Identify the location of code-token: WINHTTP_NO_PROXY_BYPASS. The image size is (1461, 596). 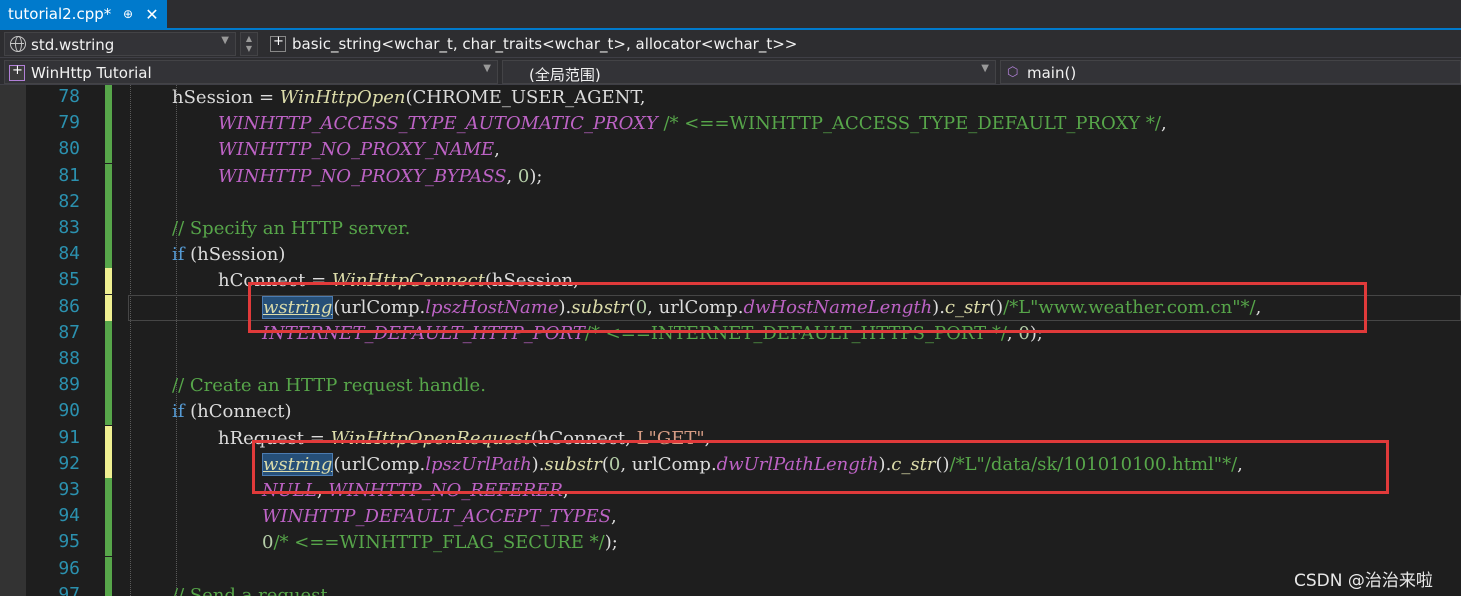
(362, 176).